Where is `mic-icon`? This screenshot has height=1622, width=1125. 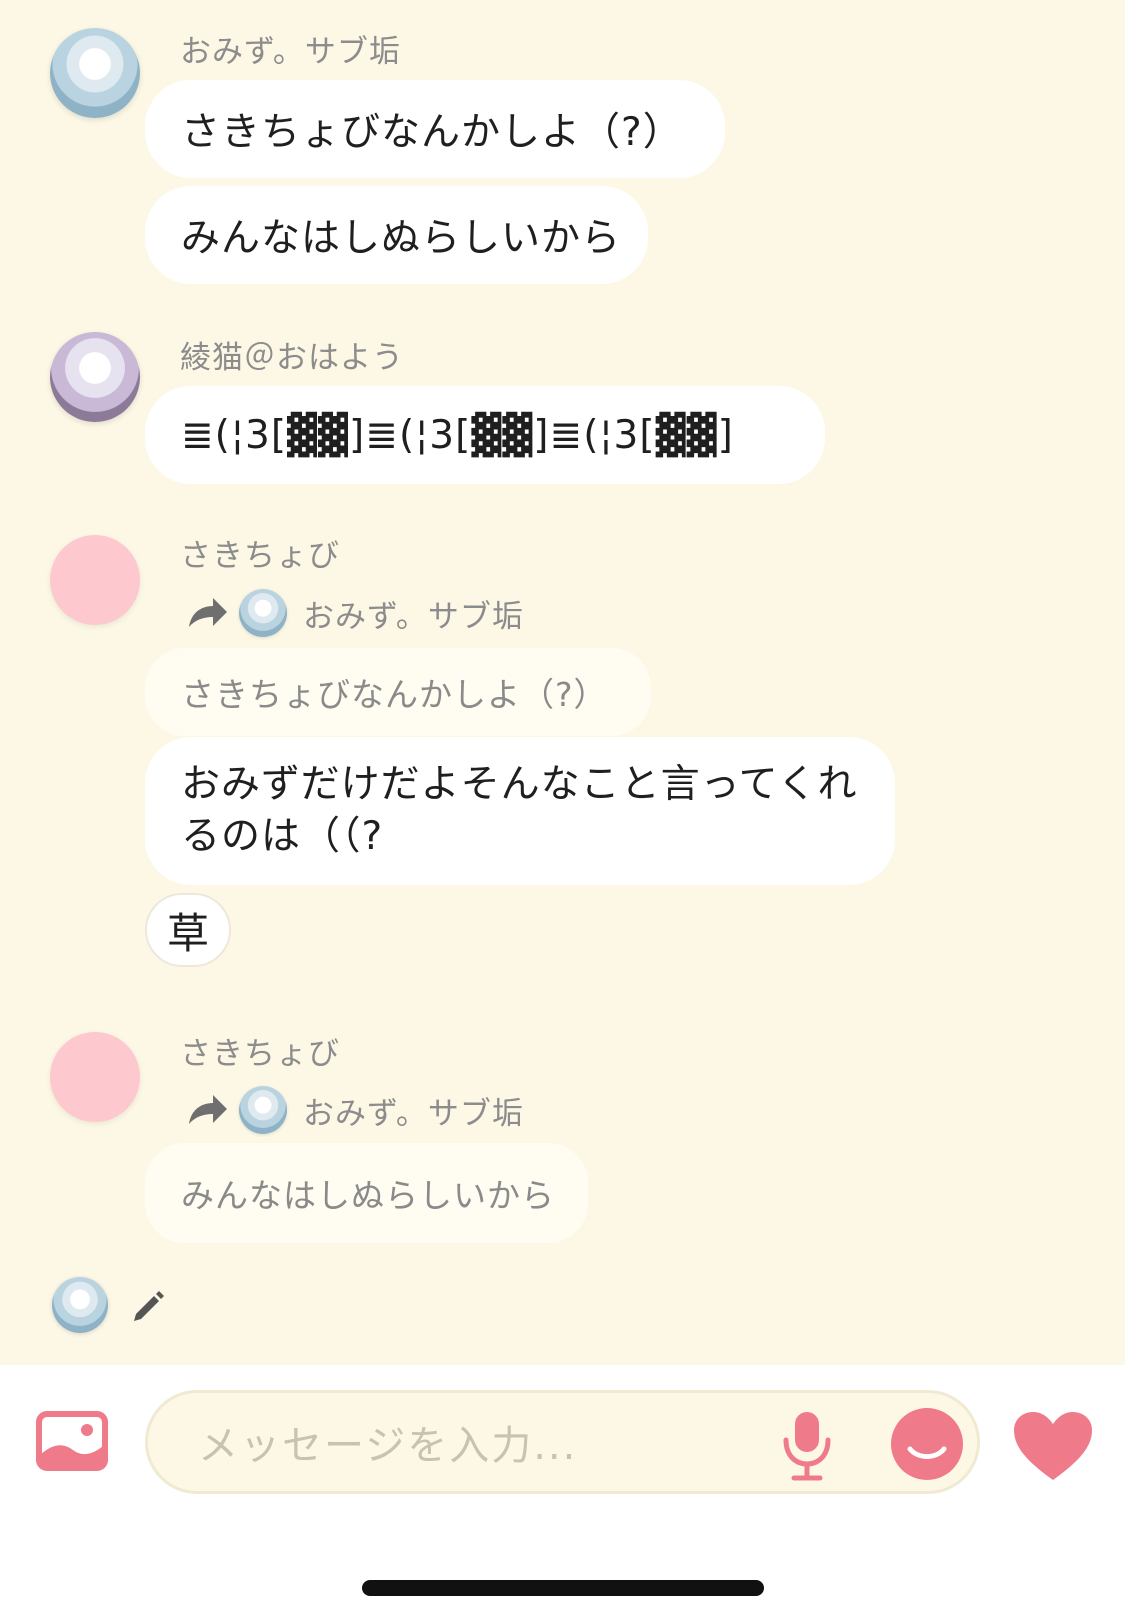
mic-icon is located at coordinates (807, 1445).